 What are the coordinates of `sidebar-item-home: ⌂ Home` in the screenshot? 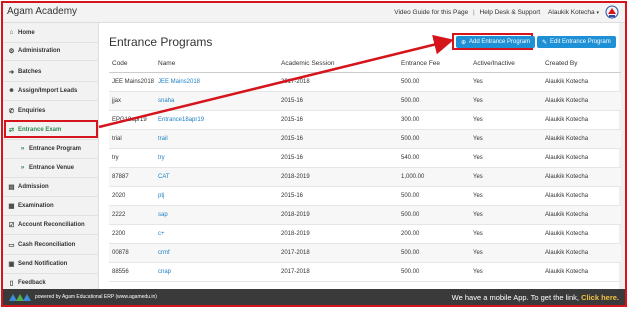 It's located at (51, 33).